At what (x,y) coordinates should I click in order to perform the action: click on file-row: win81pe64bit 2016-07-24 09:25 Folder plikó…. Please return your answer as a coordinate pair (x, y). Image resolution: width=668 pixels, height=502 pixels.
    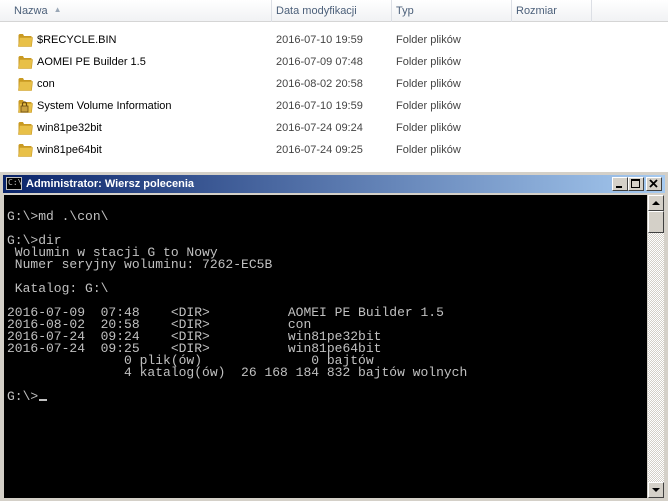
    Looking at the image, I should click on (334, 150).